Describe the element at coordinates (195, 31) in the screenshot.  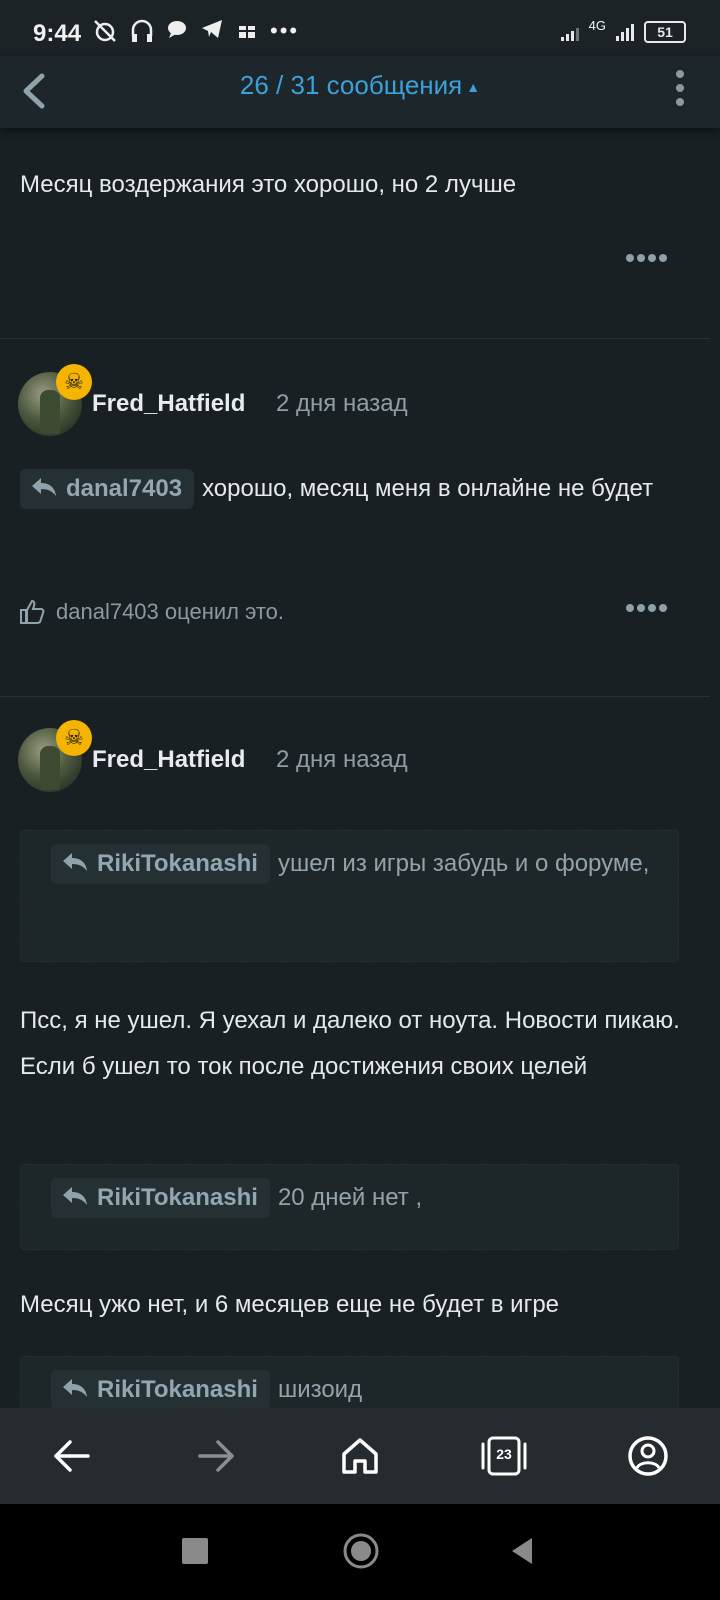
I see `notification-icons: •••` at that location.